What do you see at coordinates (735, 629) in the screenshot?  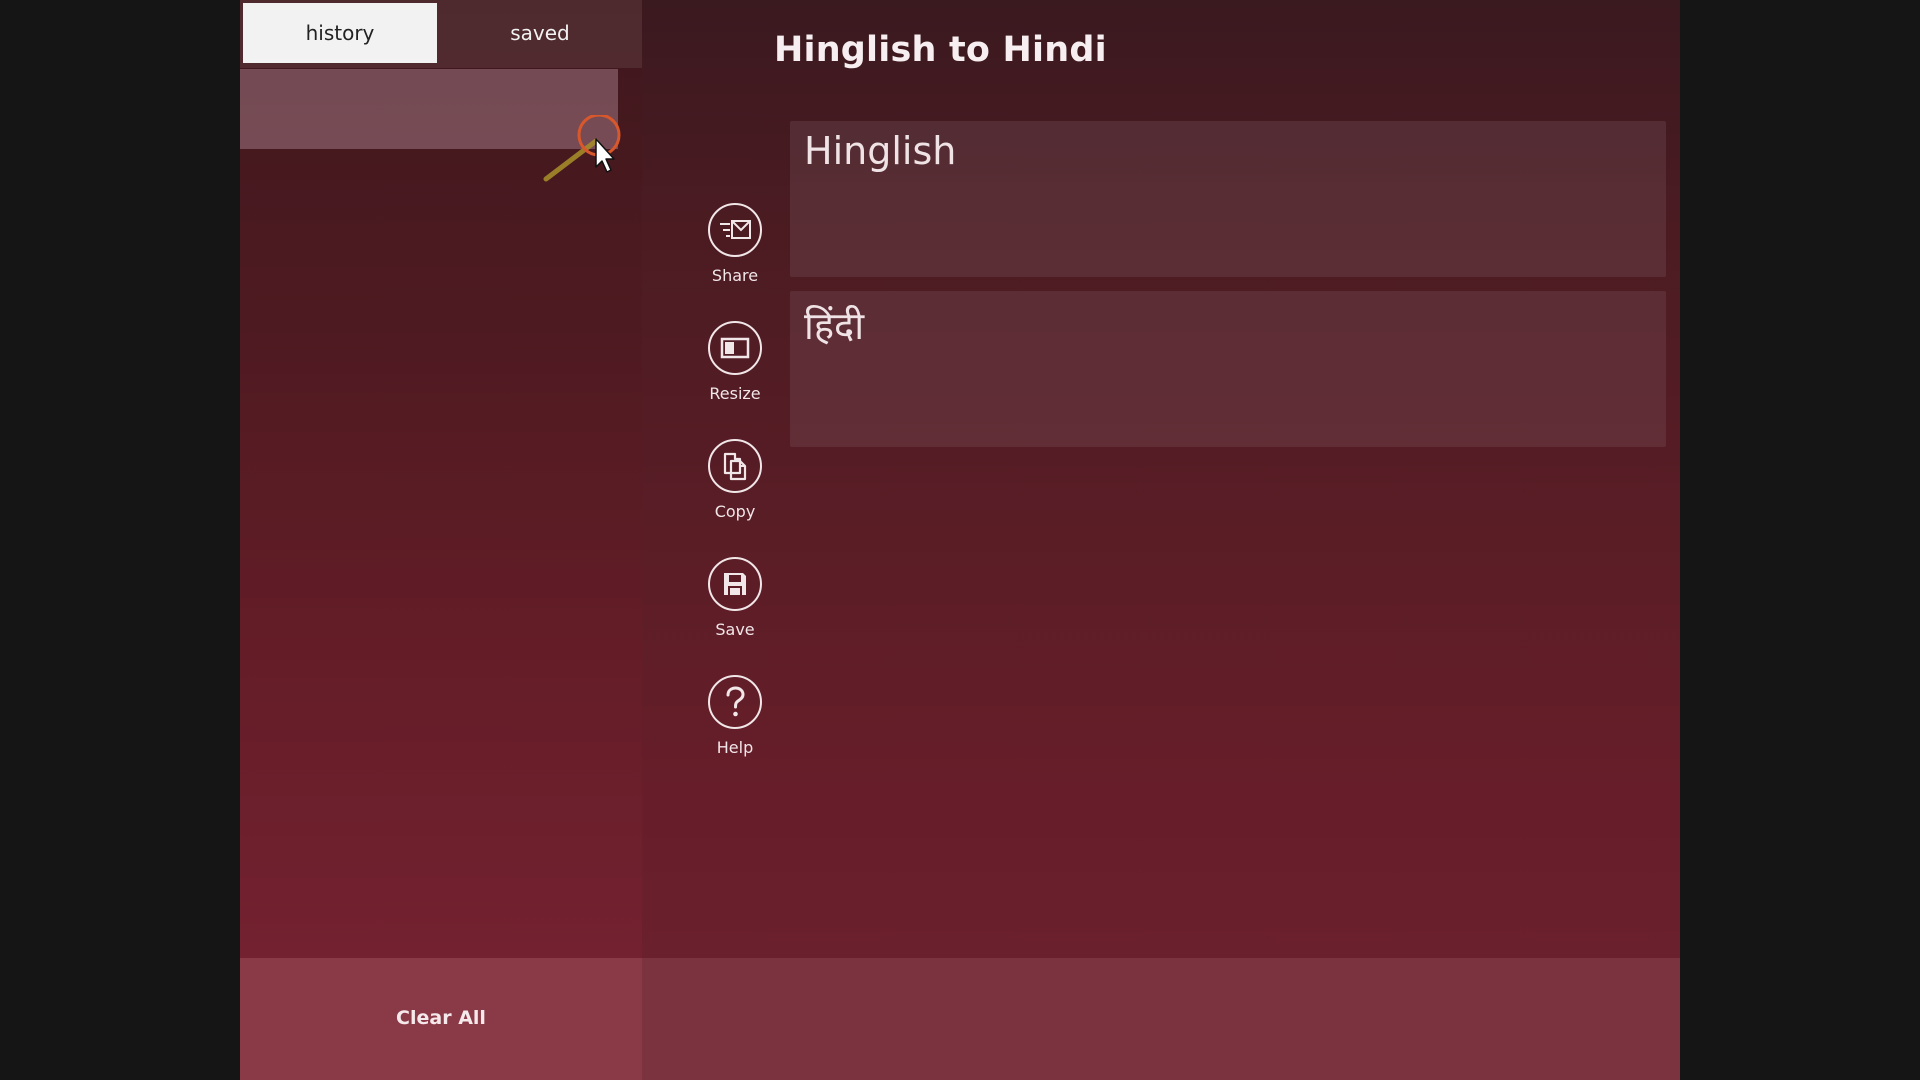 I see `save-label: Save` at bounding box center [735, 629].